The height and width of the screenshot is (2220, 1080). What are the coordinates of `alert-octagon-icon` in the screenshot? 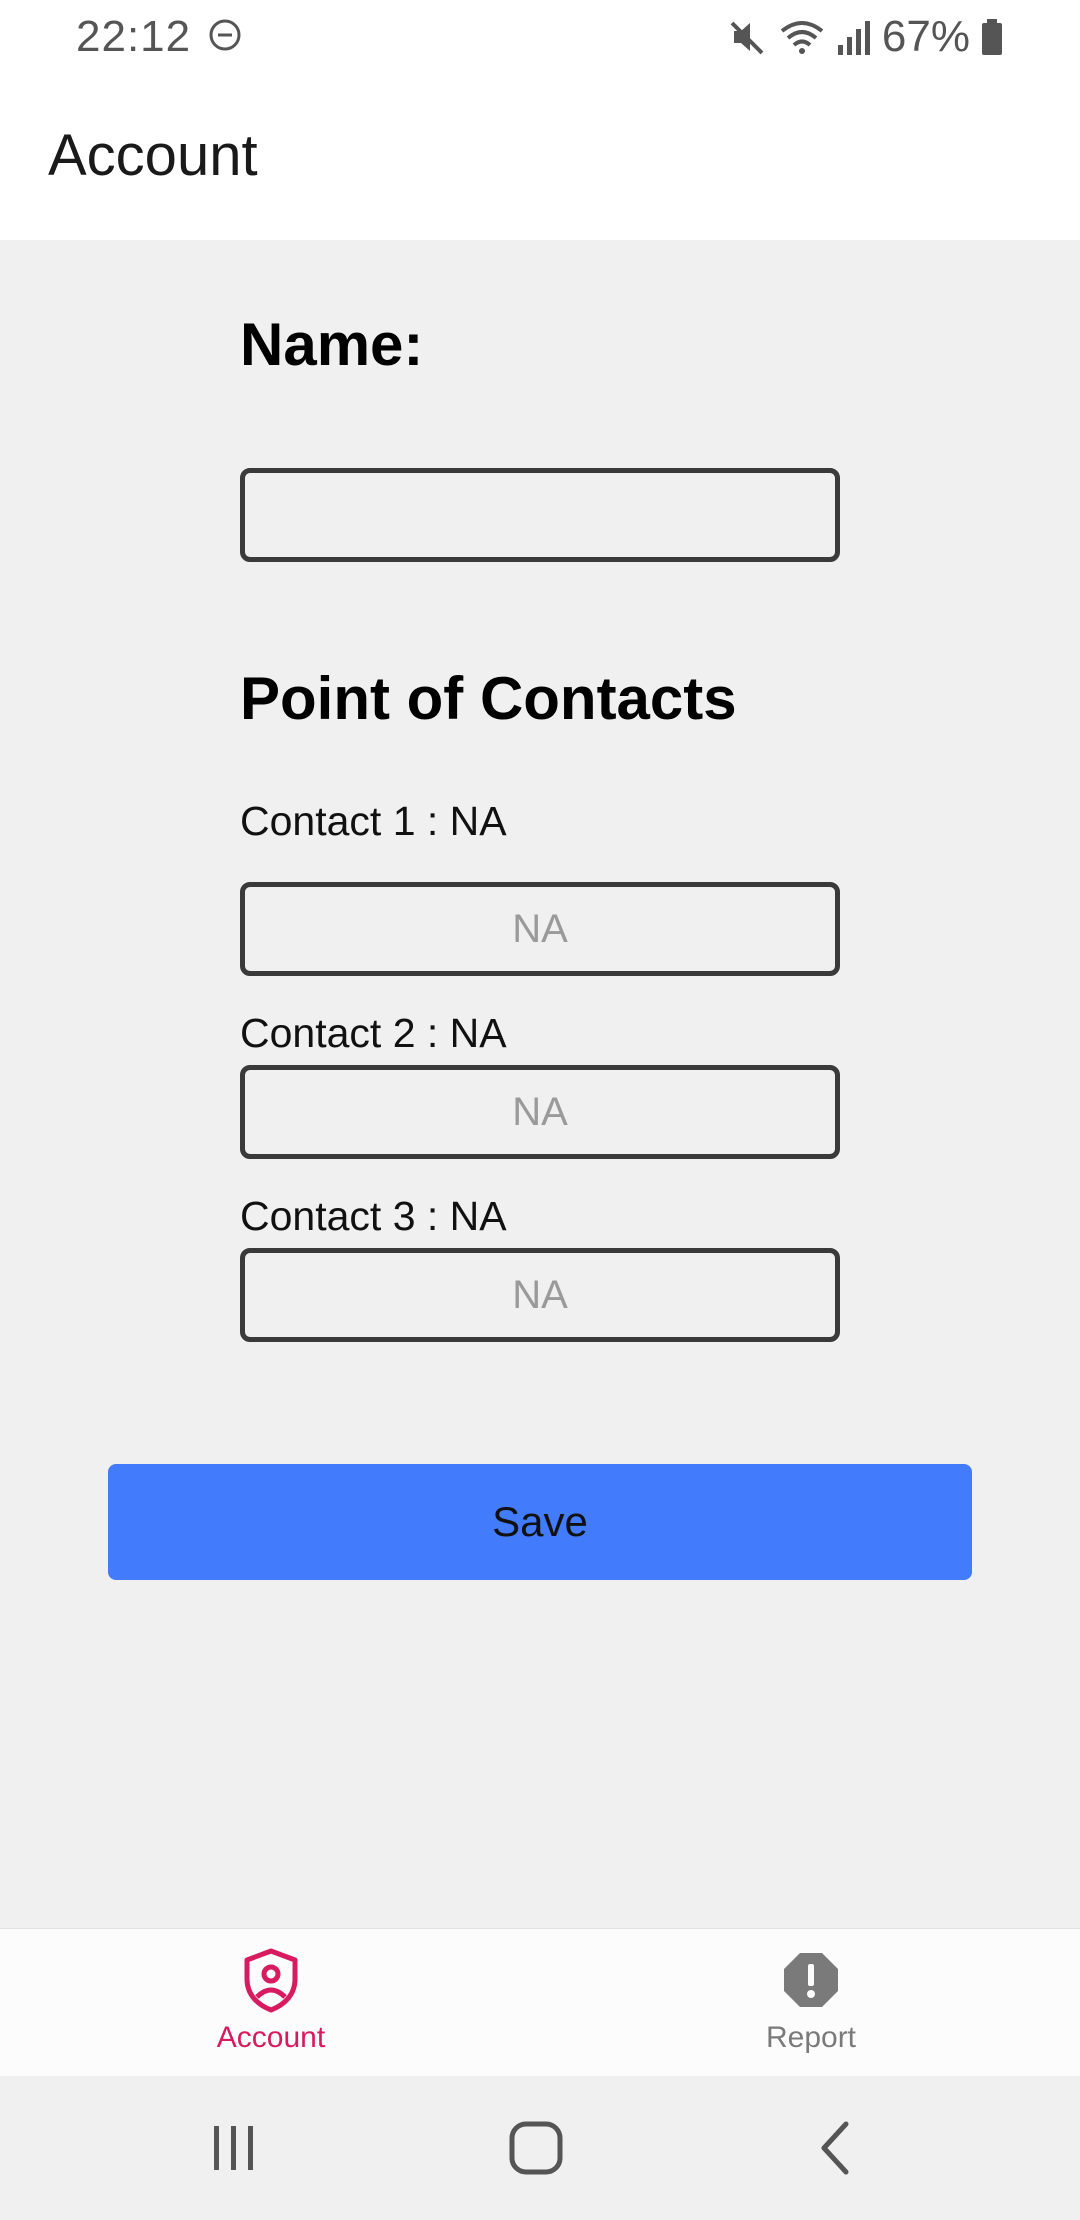 It's located at (811, 1980).